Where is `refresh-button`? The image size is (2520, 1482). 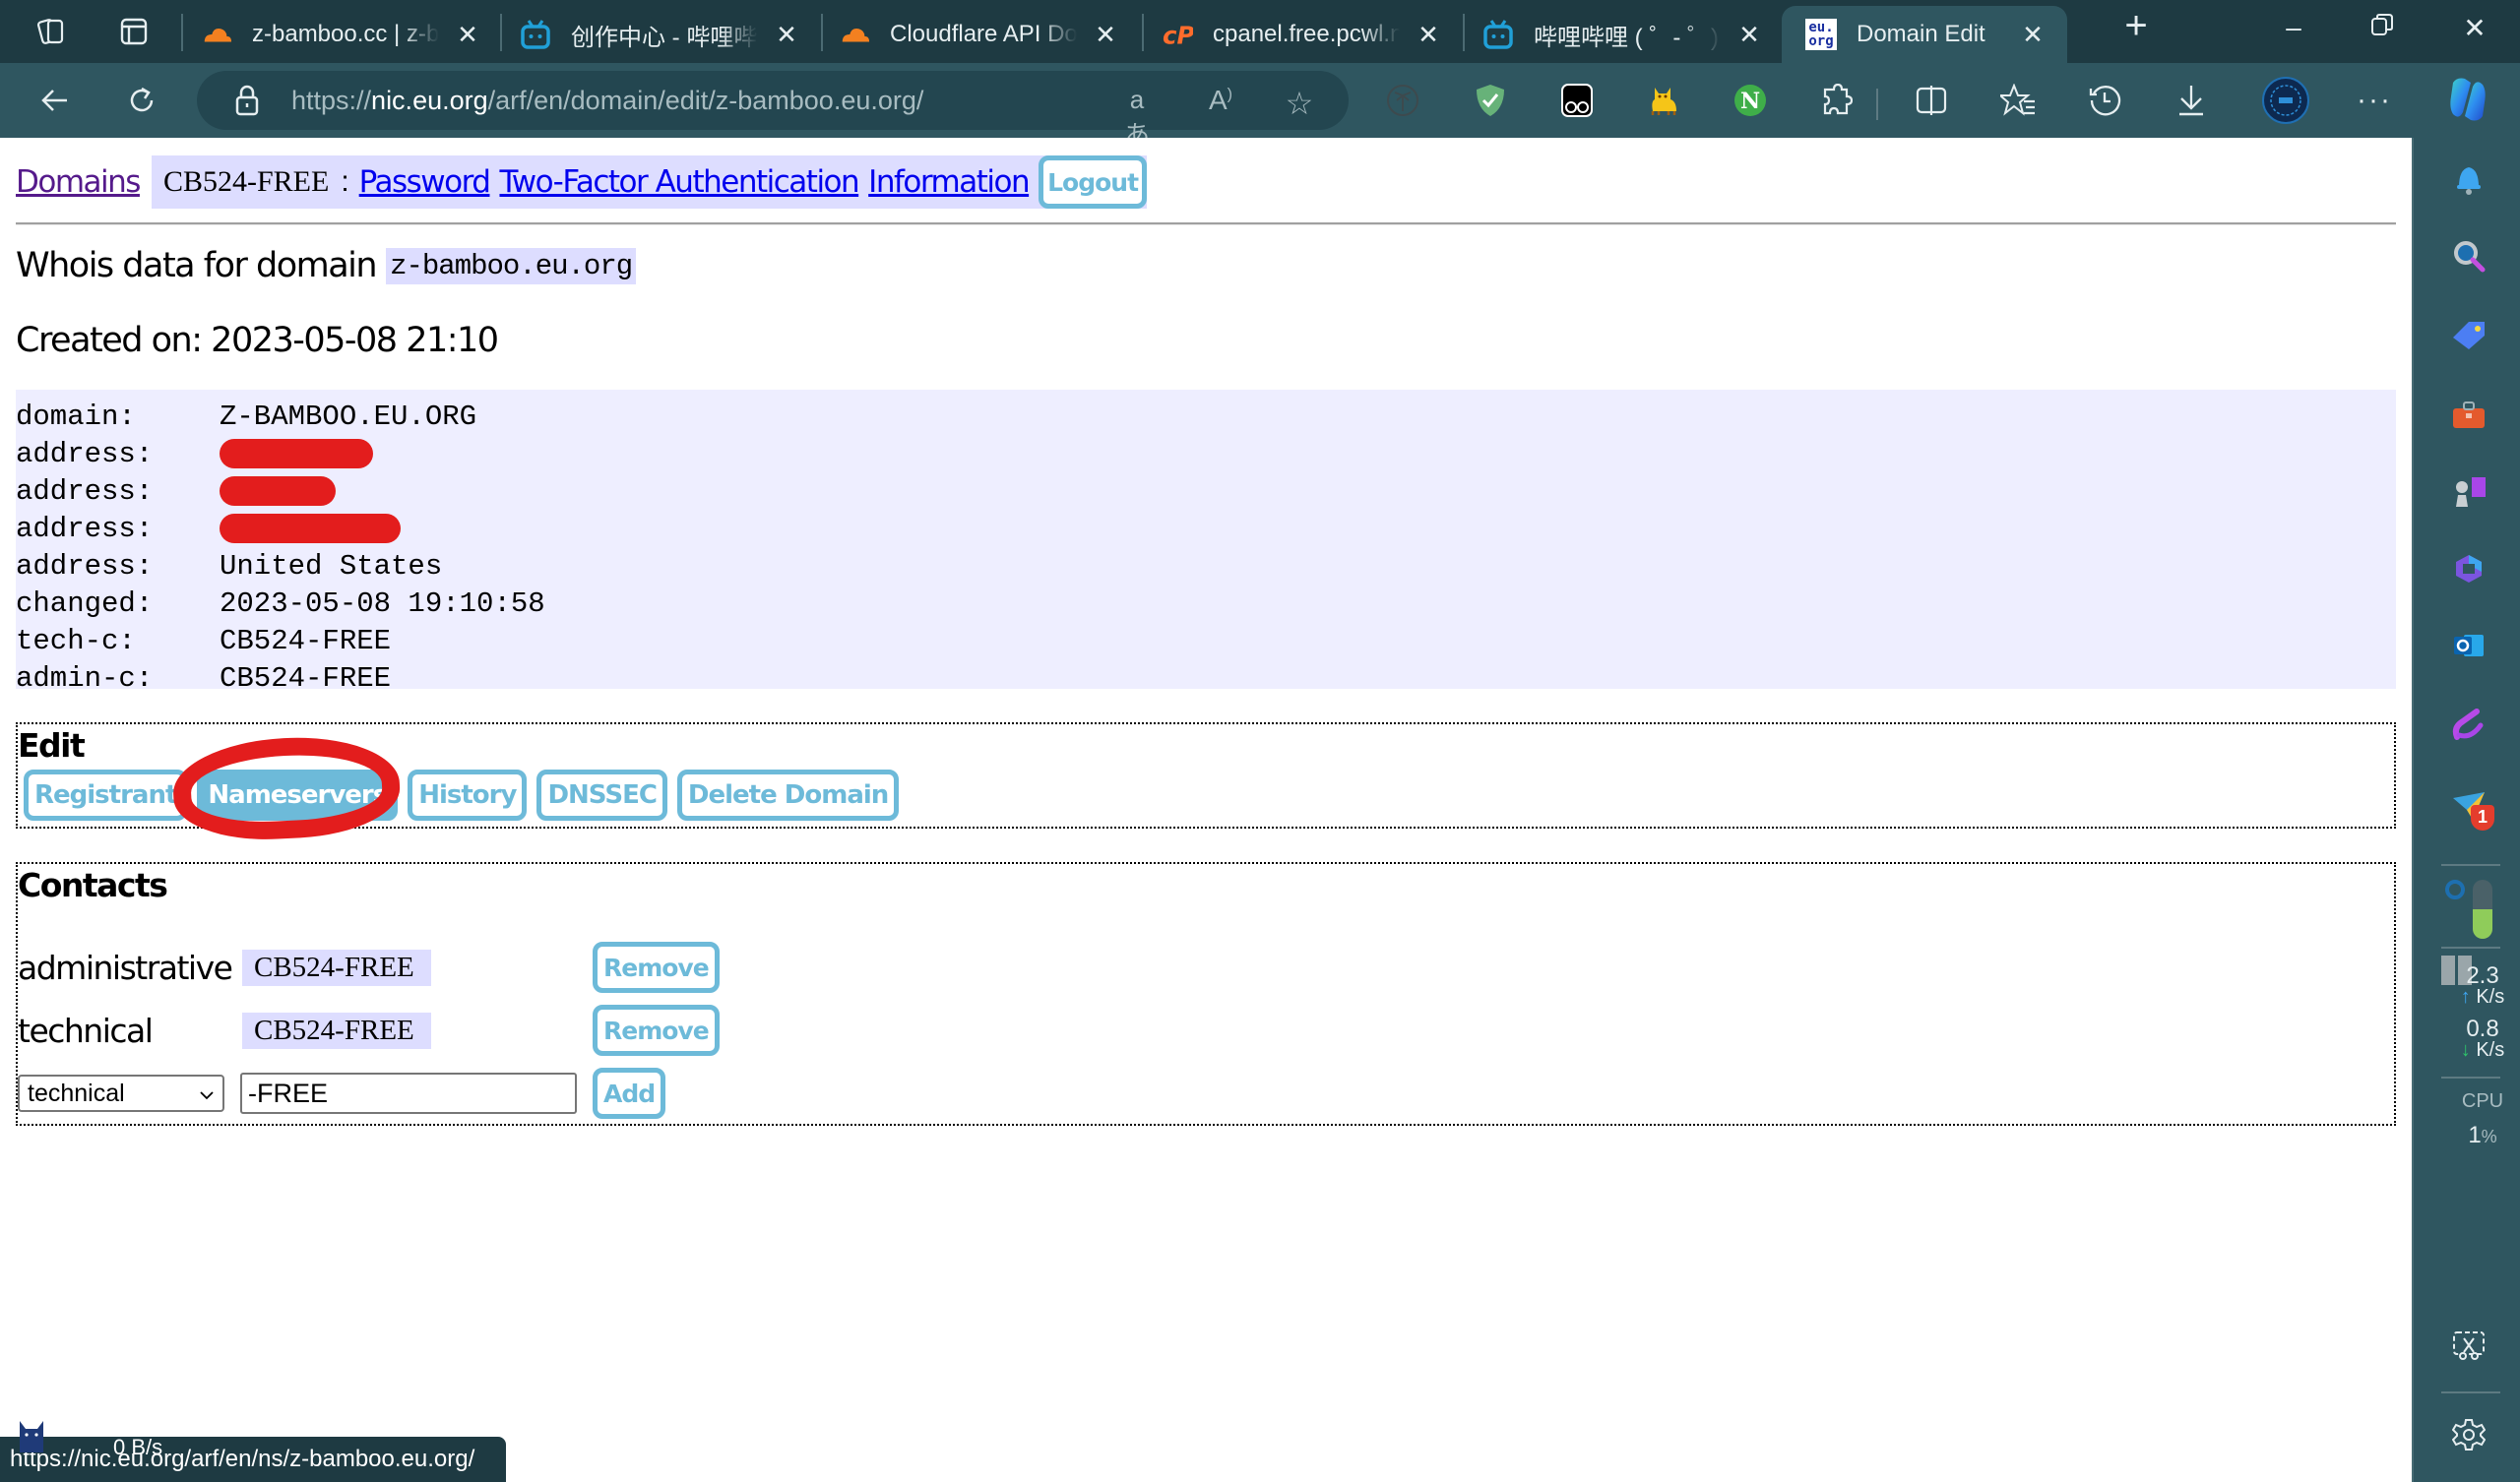
refresh-button is located at coordinates (141, 100).